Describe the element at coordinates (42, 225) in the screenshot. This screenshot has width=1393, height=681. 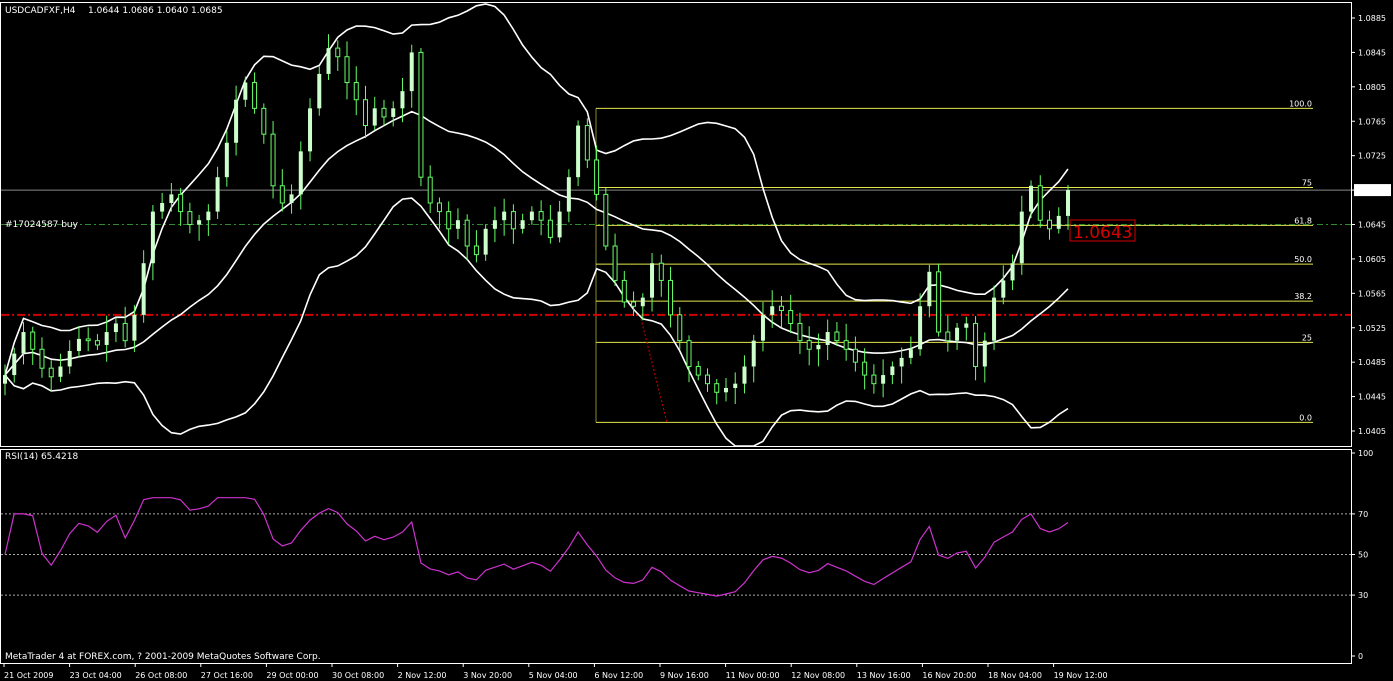
I see `order-label: #17024587 buy` at that location.